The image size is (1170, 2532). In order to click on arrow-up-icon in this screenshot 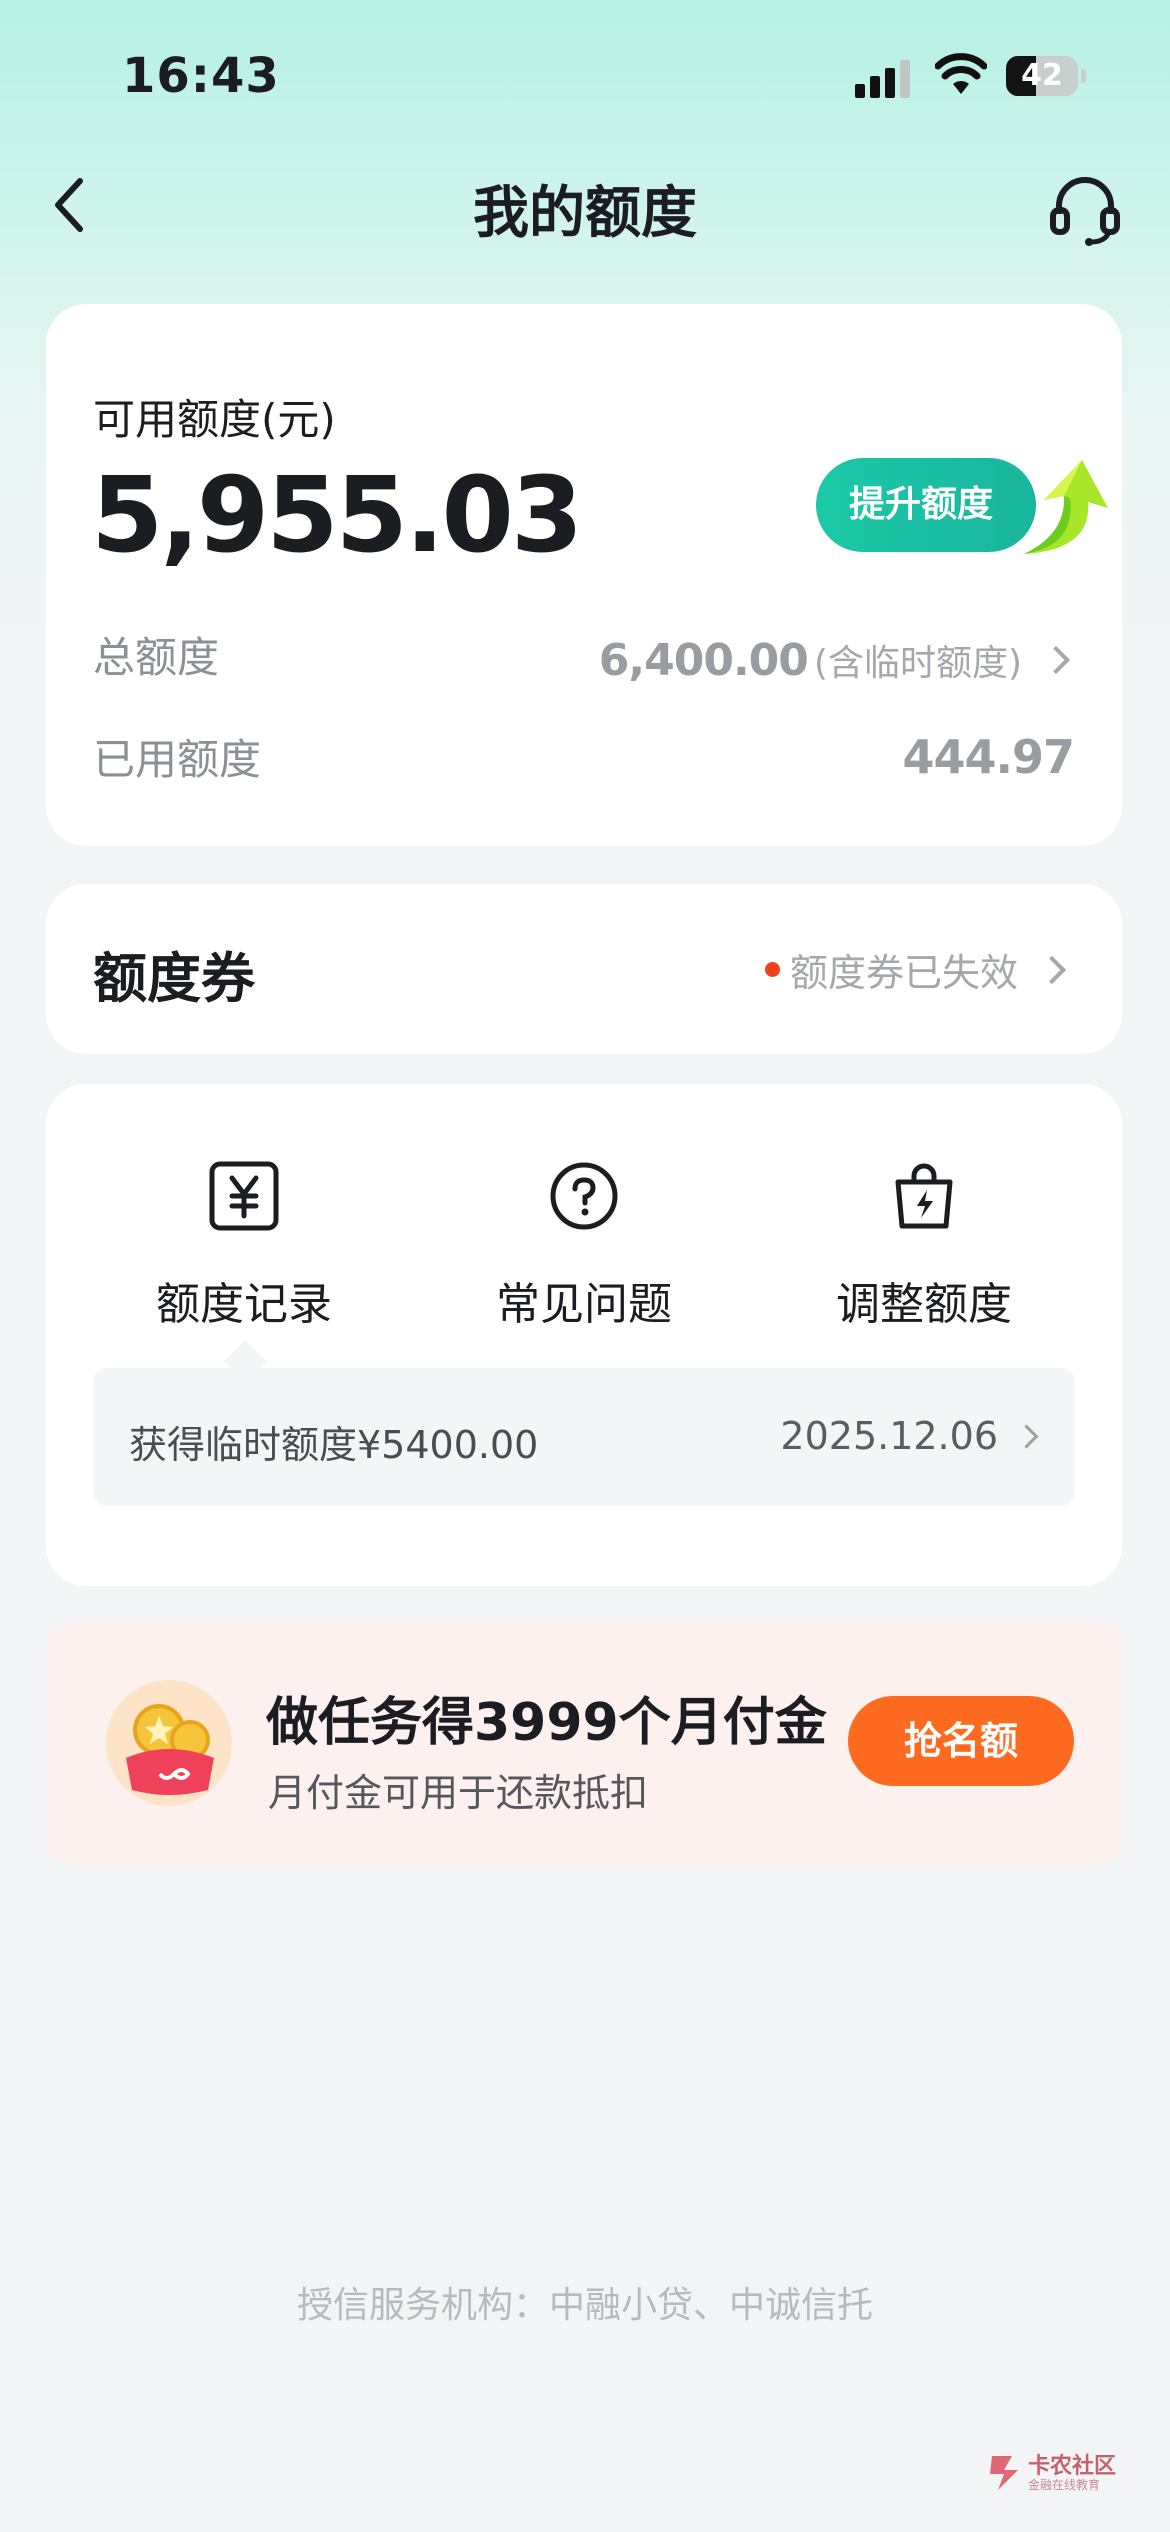, I will do `click(1066, 507)`.